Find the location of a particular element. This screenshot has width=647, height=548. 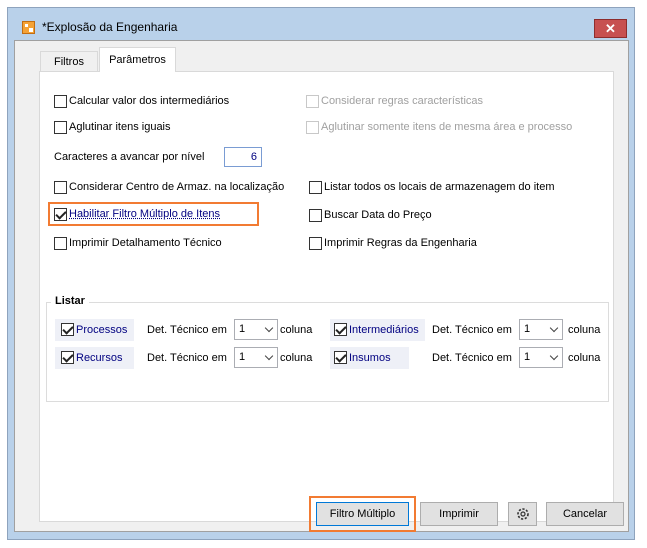

buscar-data-checkbox is located at coordinates (315, 215).